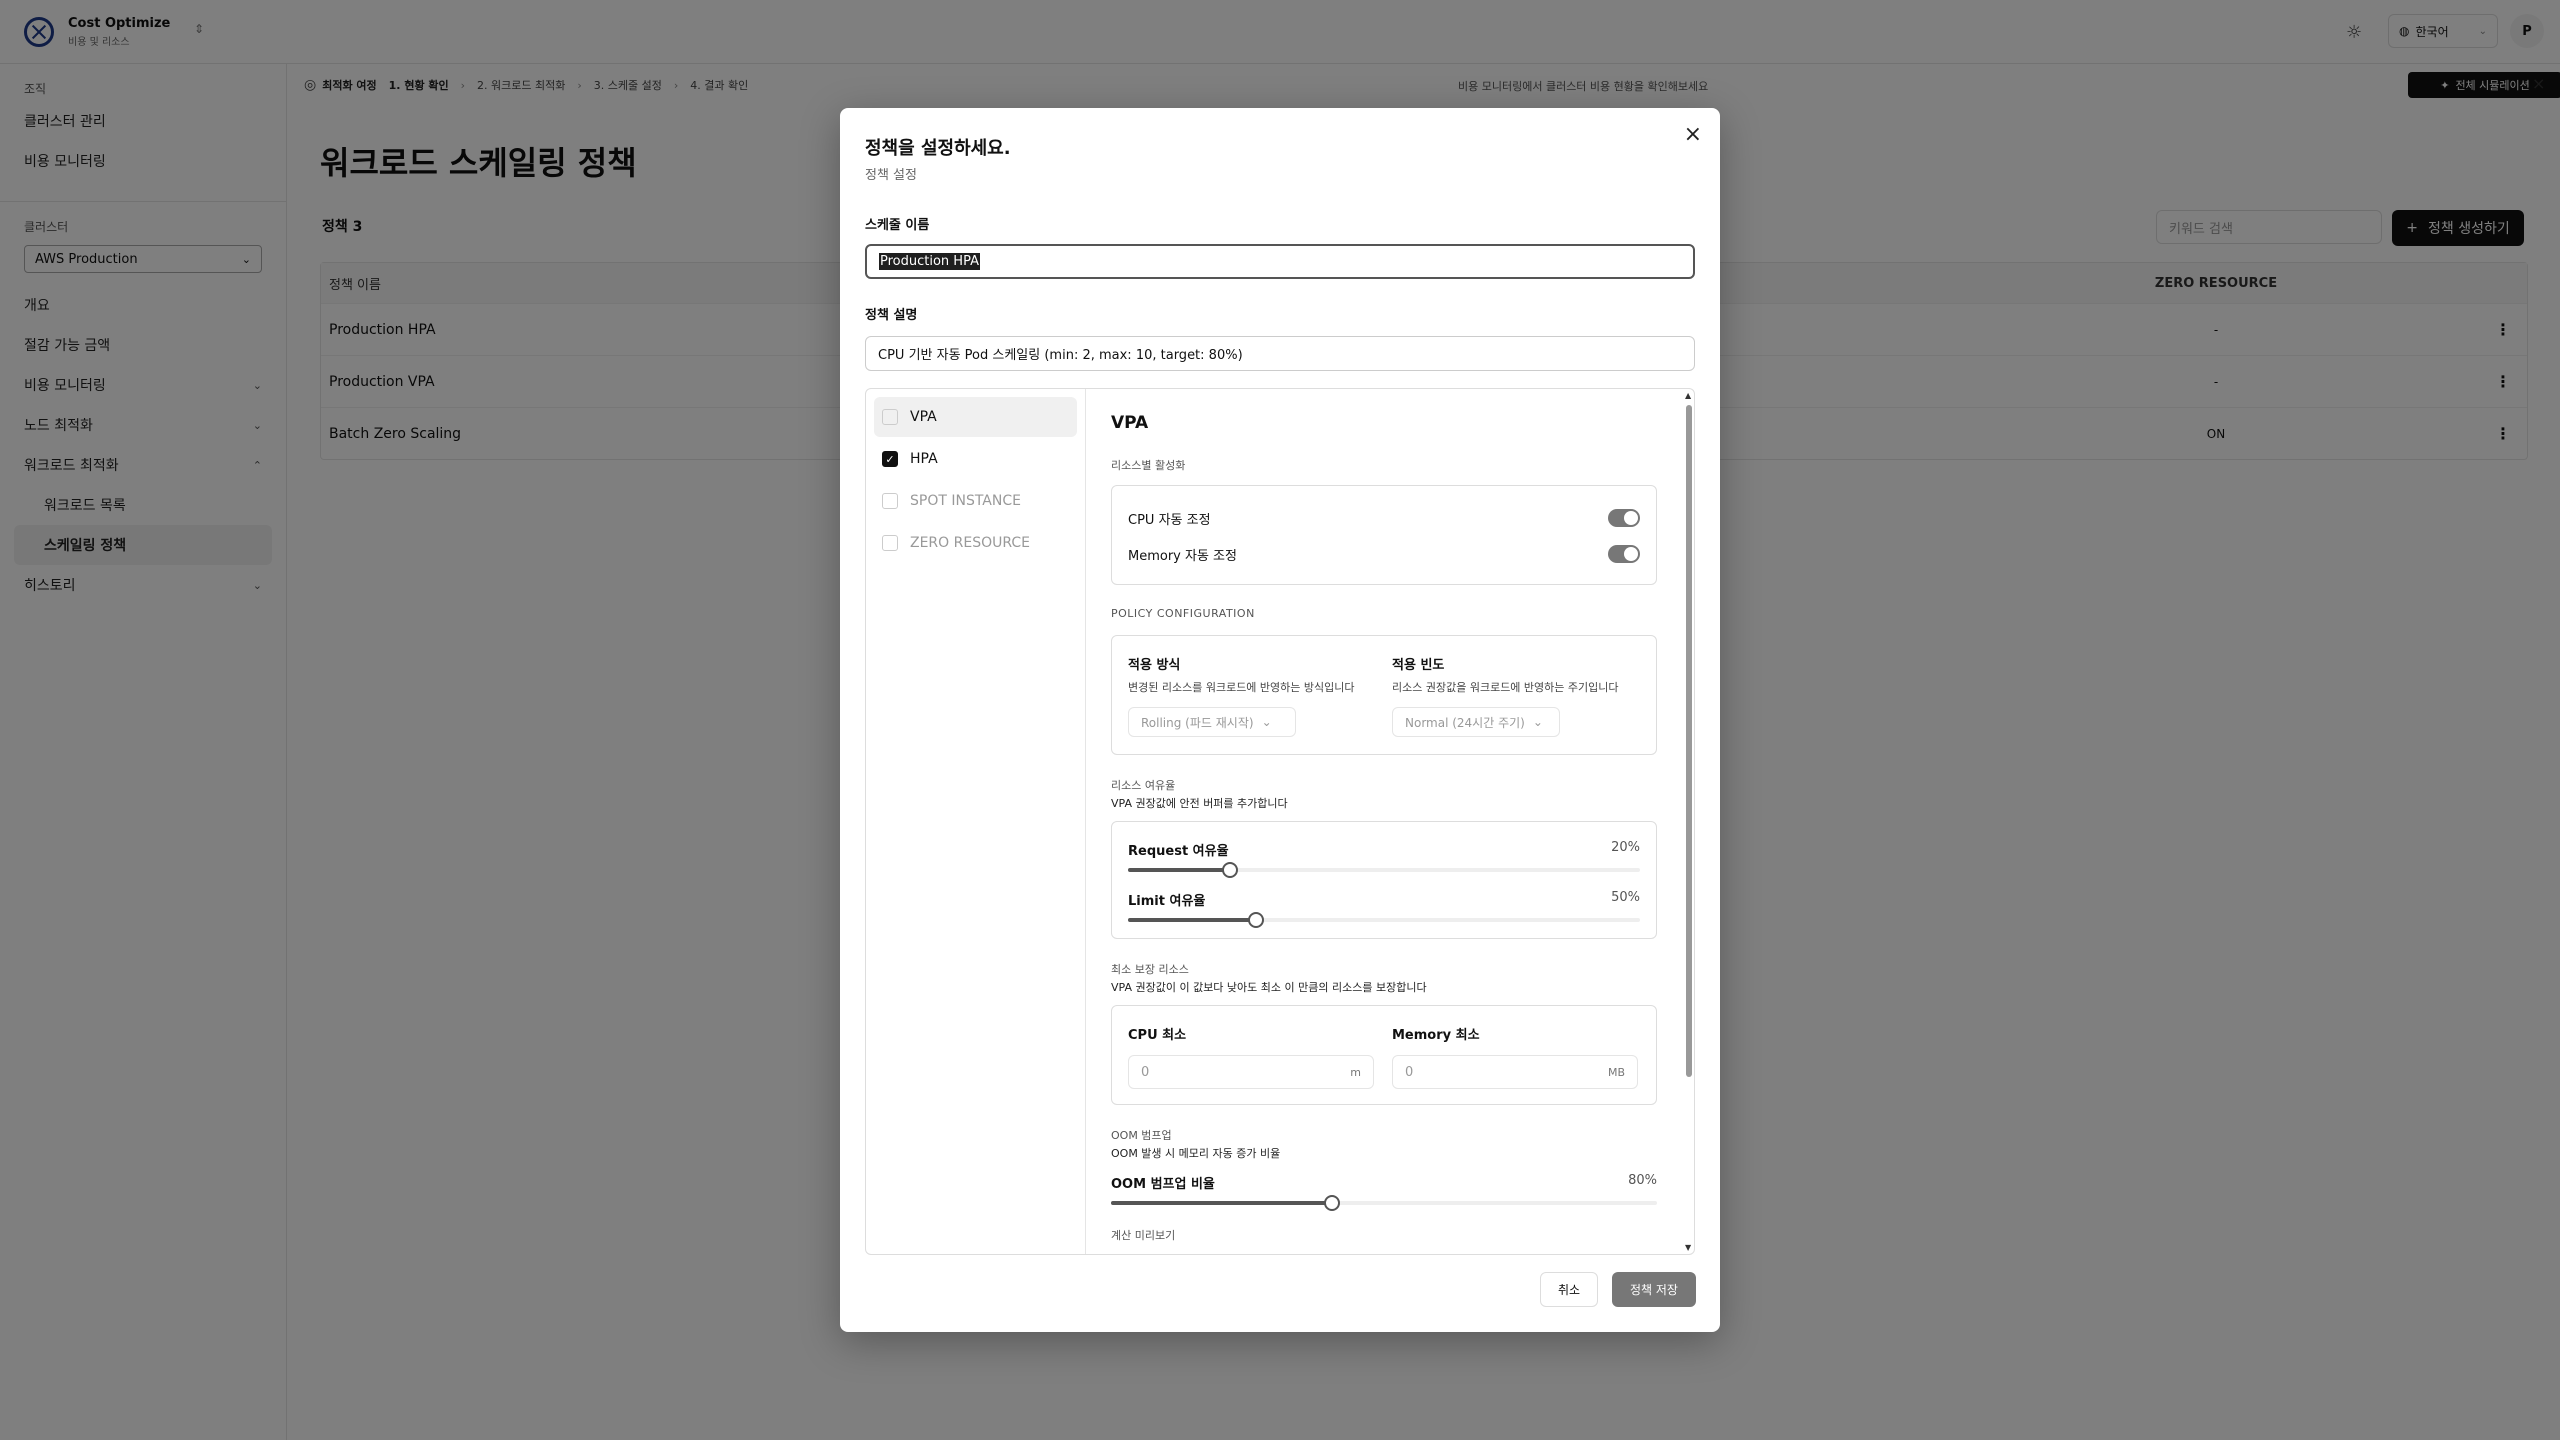  Describe the element at coordinates (1384, 909) in the screenshot. I see `limit-margin-slider: Limit 여유율 50%` at that location.